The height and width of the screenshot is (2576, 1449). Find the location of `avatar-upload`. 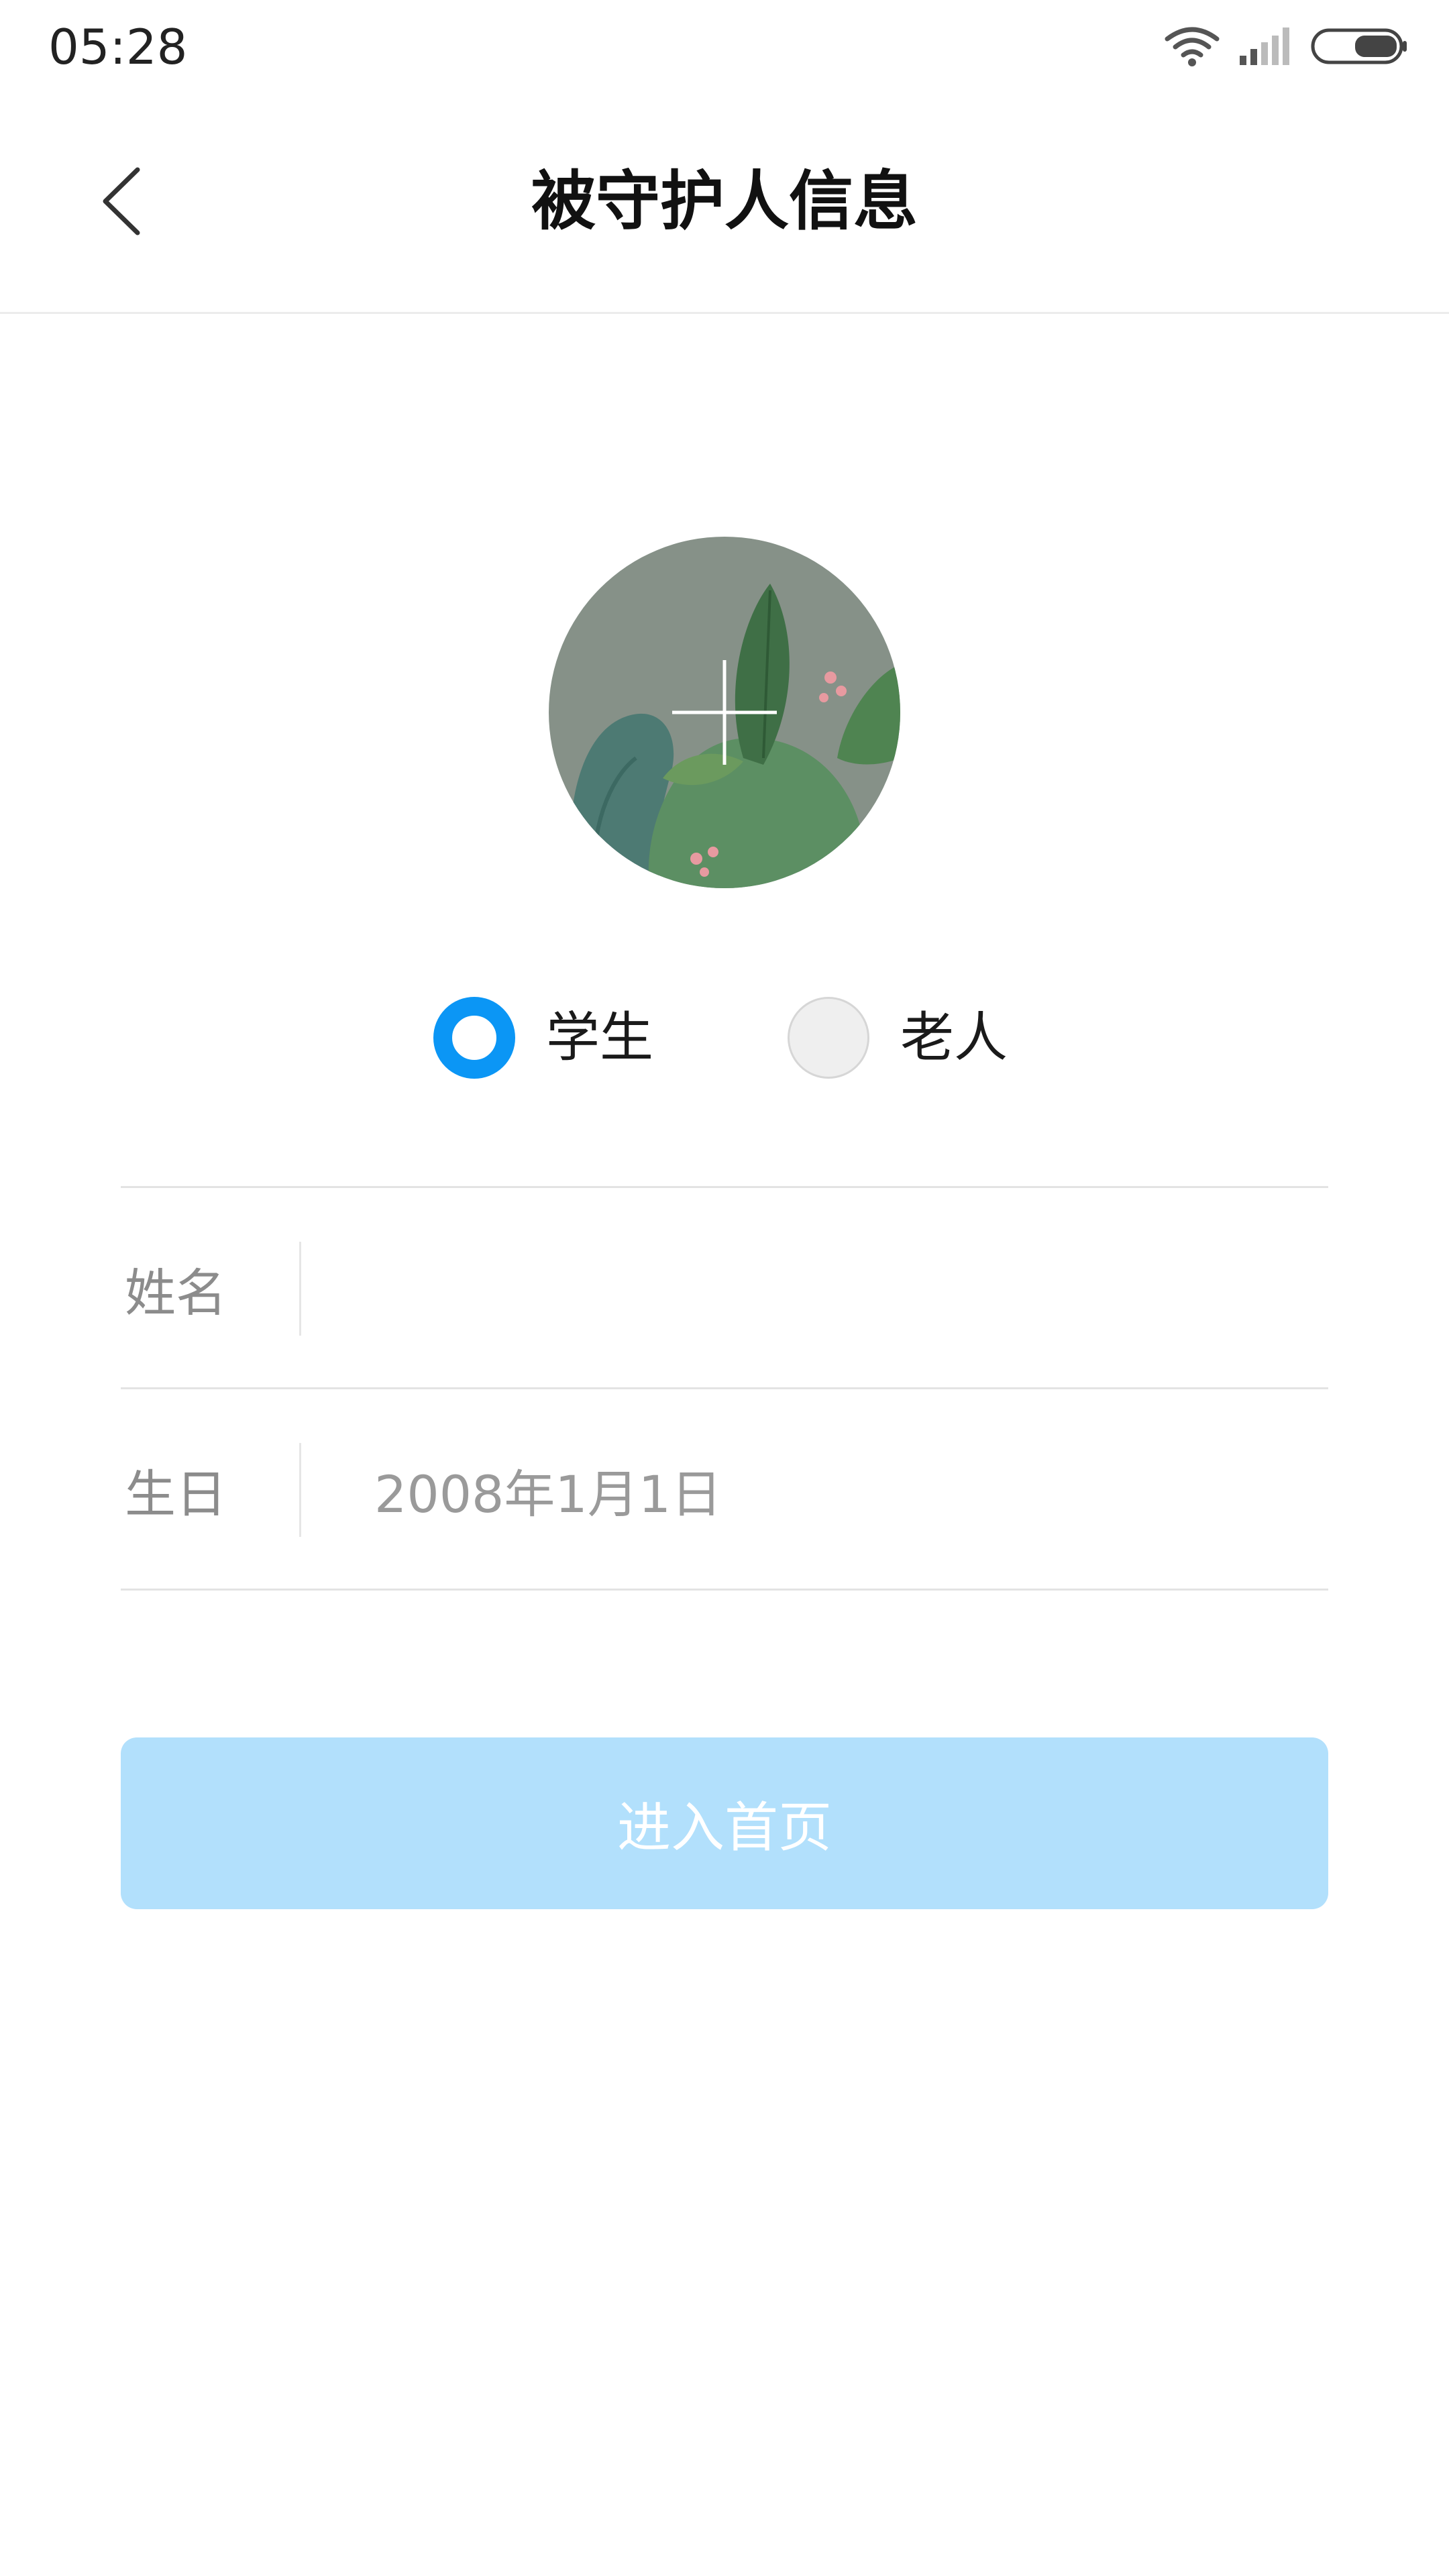

avatar-upload is located at coordinates (724, 712).